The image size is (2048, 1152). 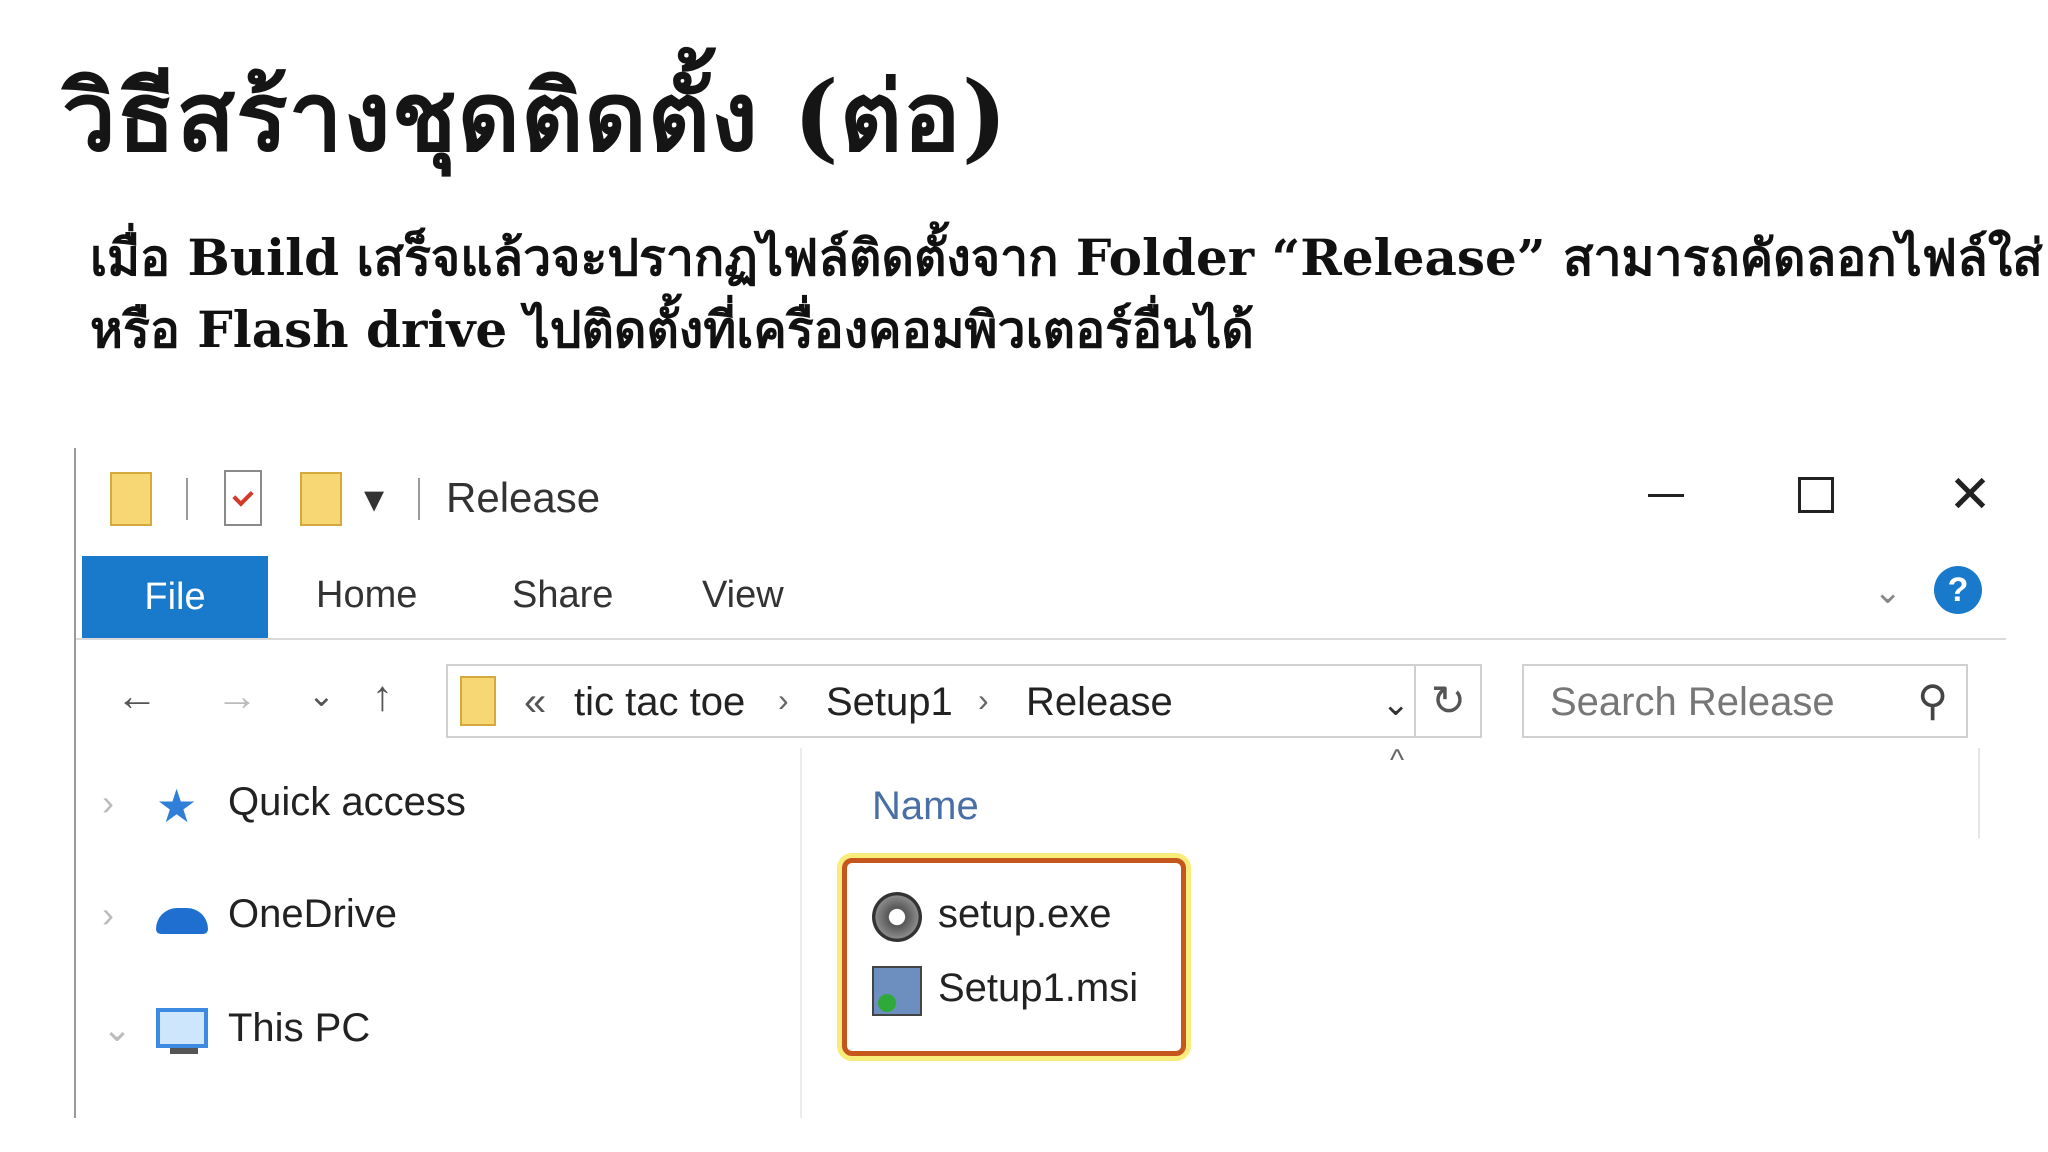 I want to click on close-button: ✕, so click(x=1968, y=495).